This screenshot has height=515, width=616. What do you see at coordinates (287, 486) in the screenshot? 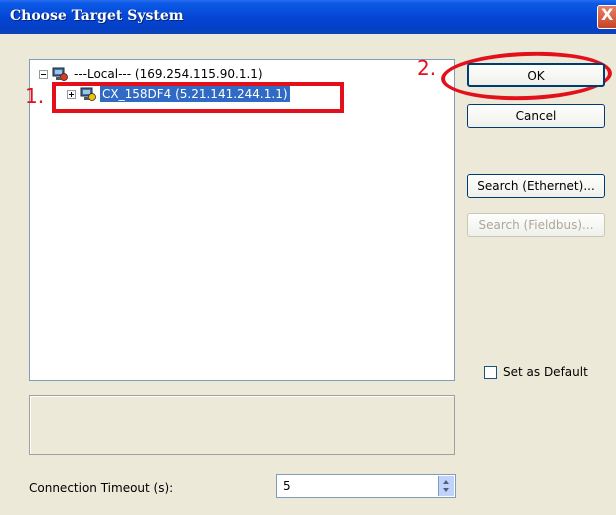
I see `connection-timeout-value: 5` at bounding box center [287, 486].